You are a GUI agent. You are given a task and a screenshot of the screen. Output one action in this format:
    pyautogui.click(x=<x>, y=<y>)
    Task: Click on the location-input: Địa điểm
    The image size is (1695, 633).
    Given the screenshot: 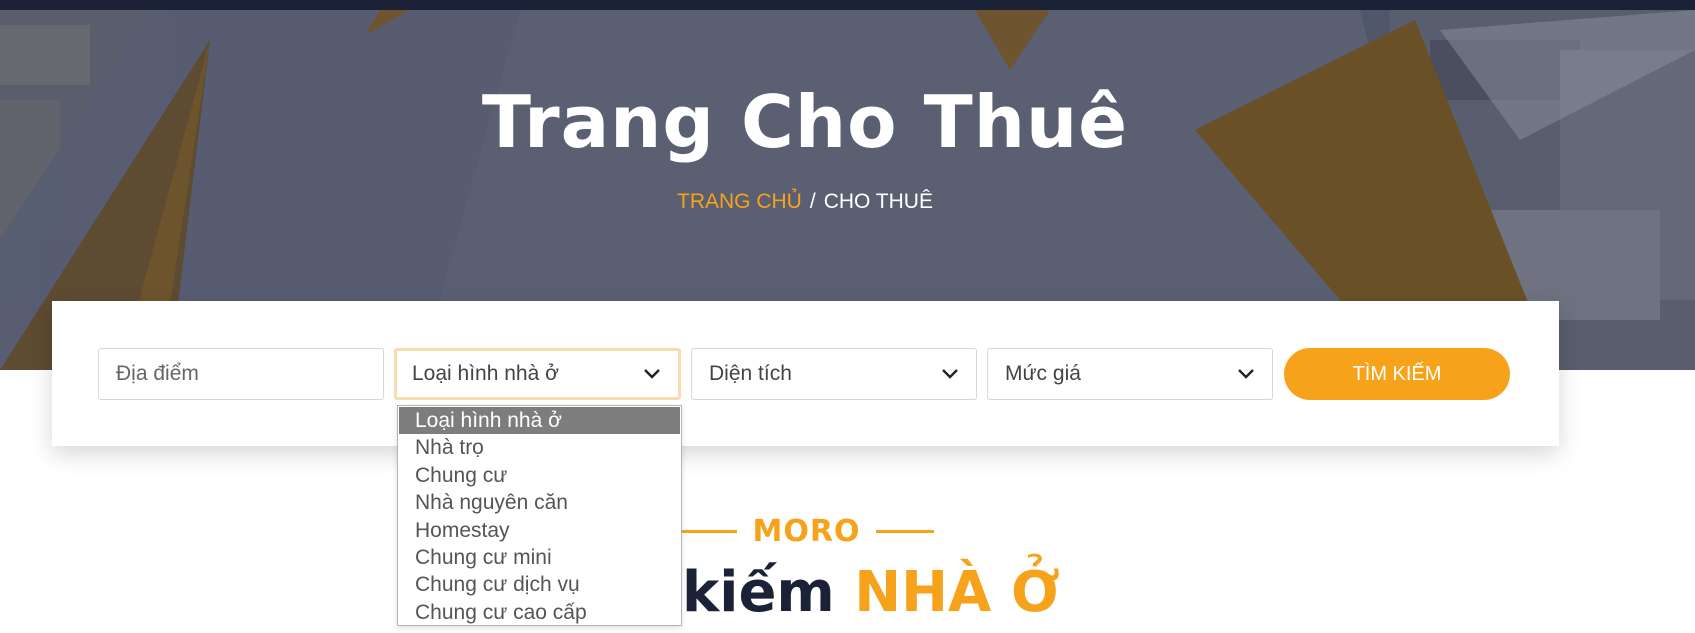 What is the action you would take?
    pyautogui.click(x=241, y=374)
    